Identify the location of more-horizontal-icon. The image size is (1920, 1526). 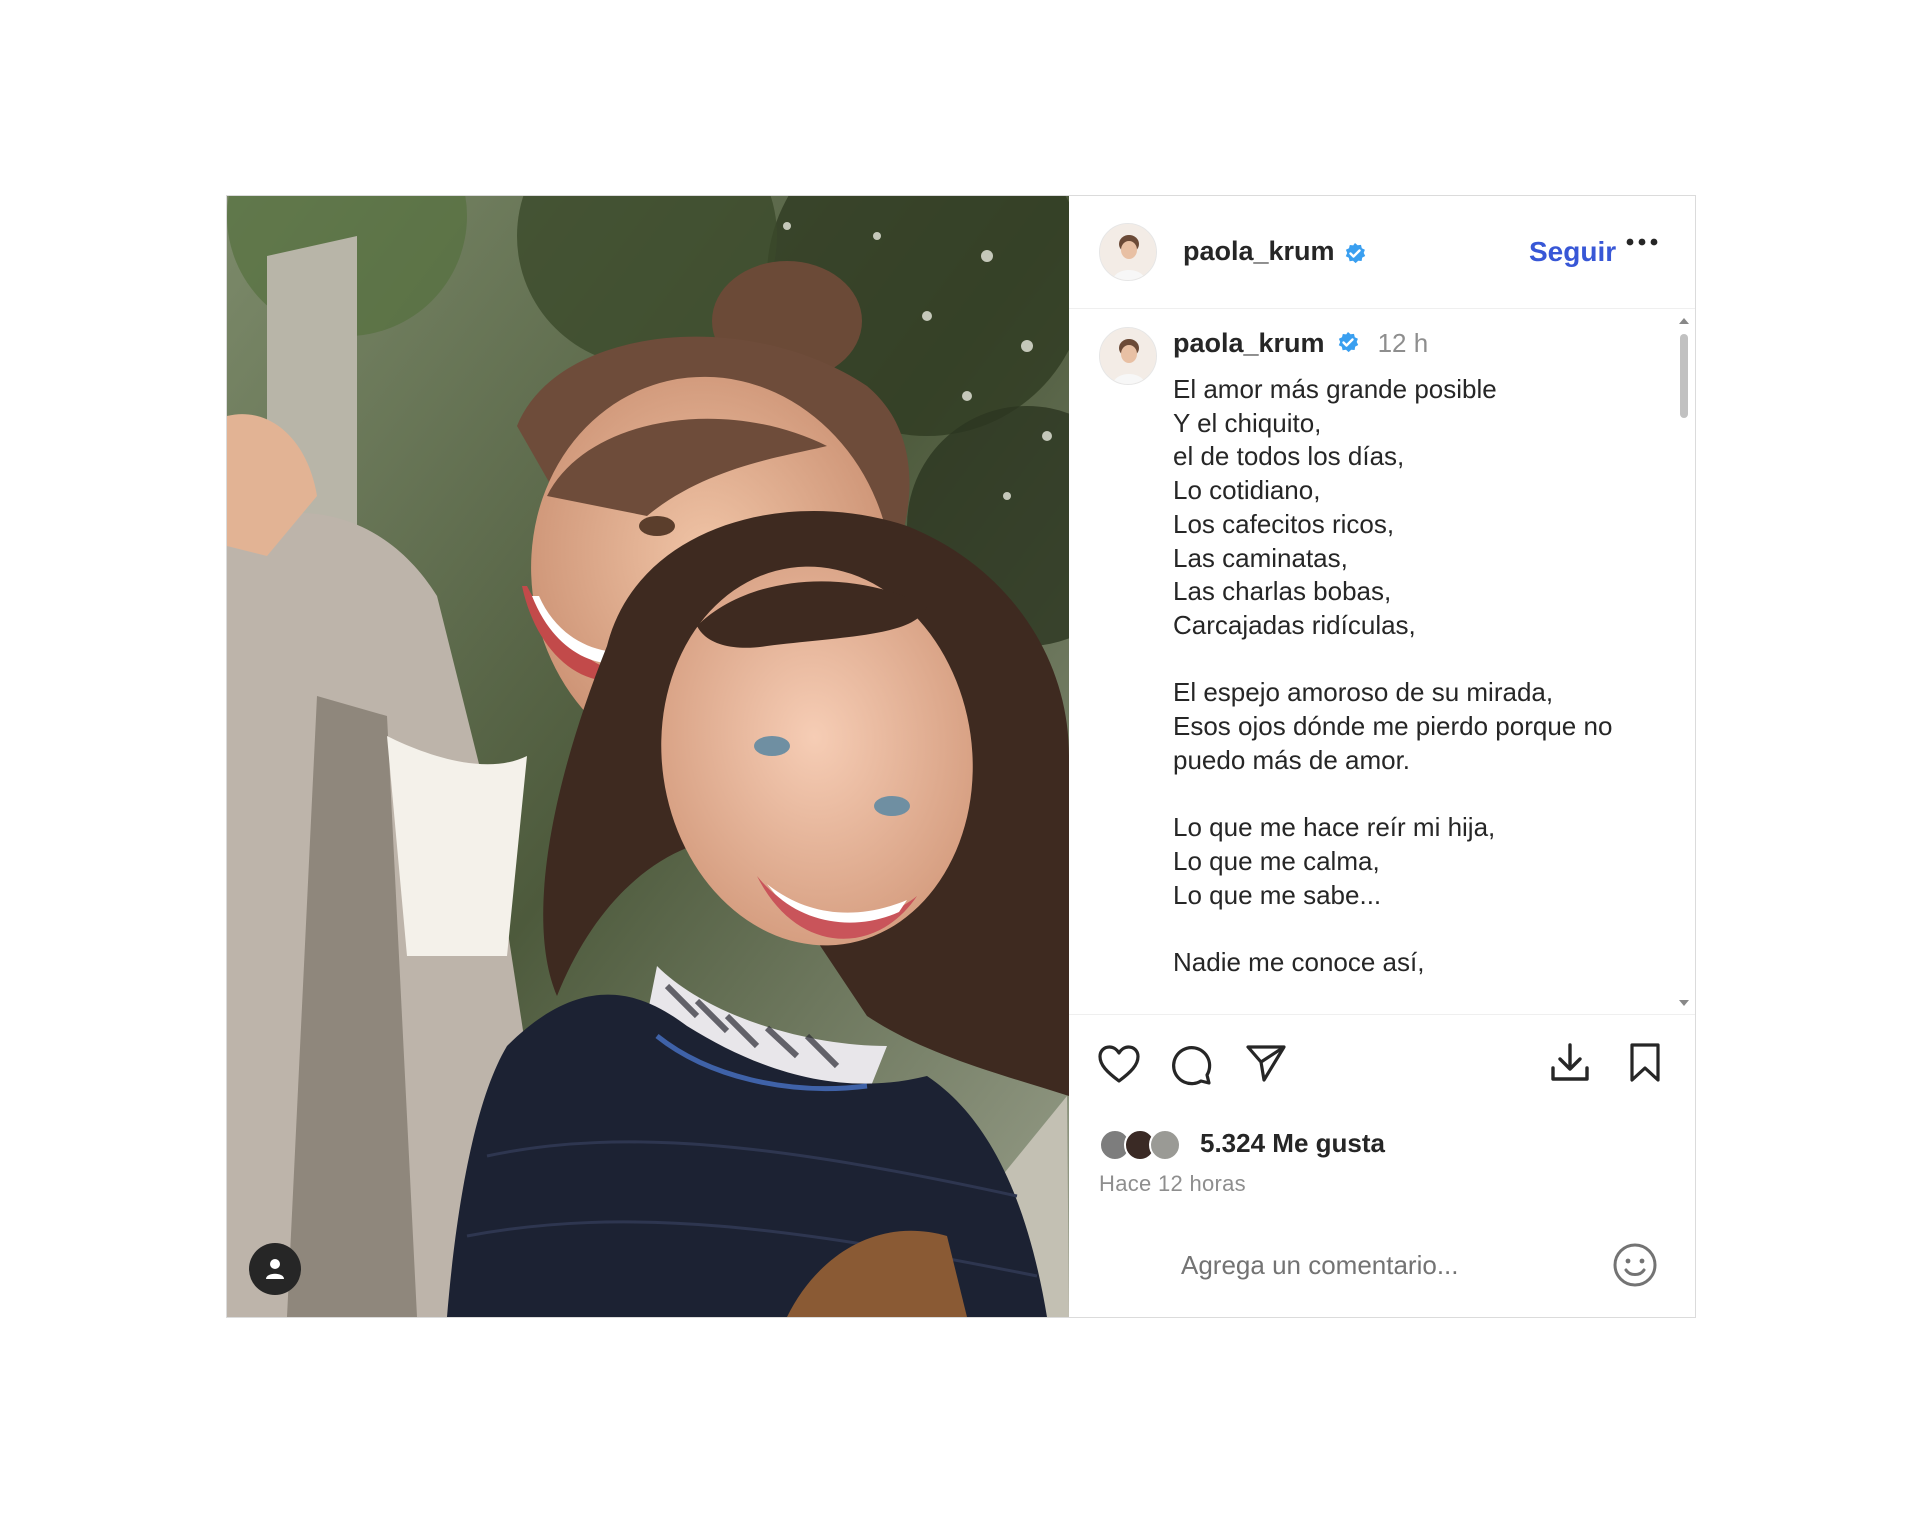
(1642, 242).